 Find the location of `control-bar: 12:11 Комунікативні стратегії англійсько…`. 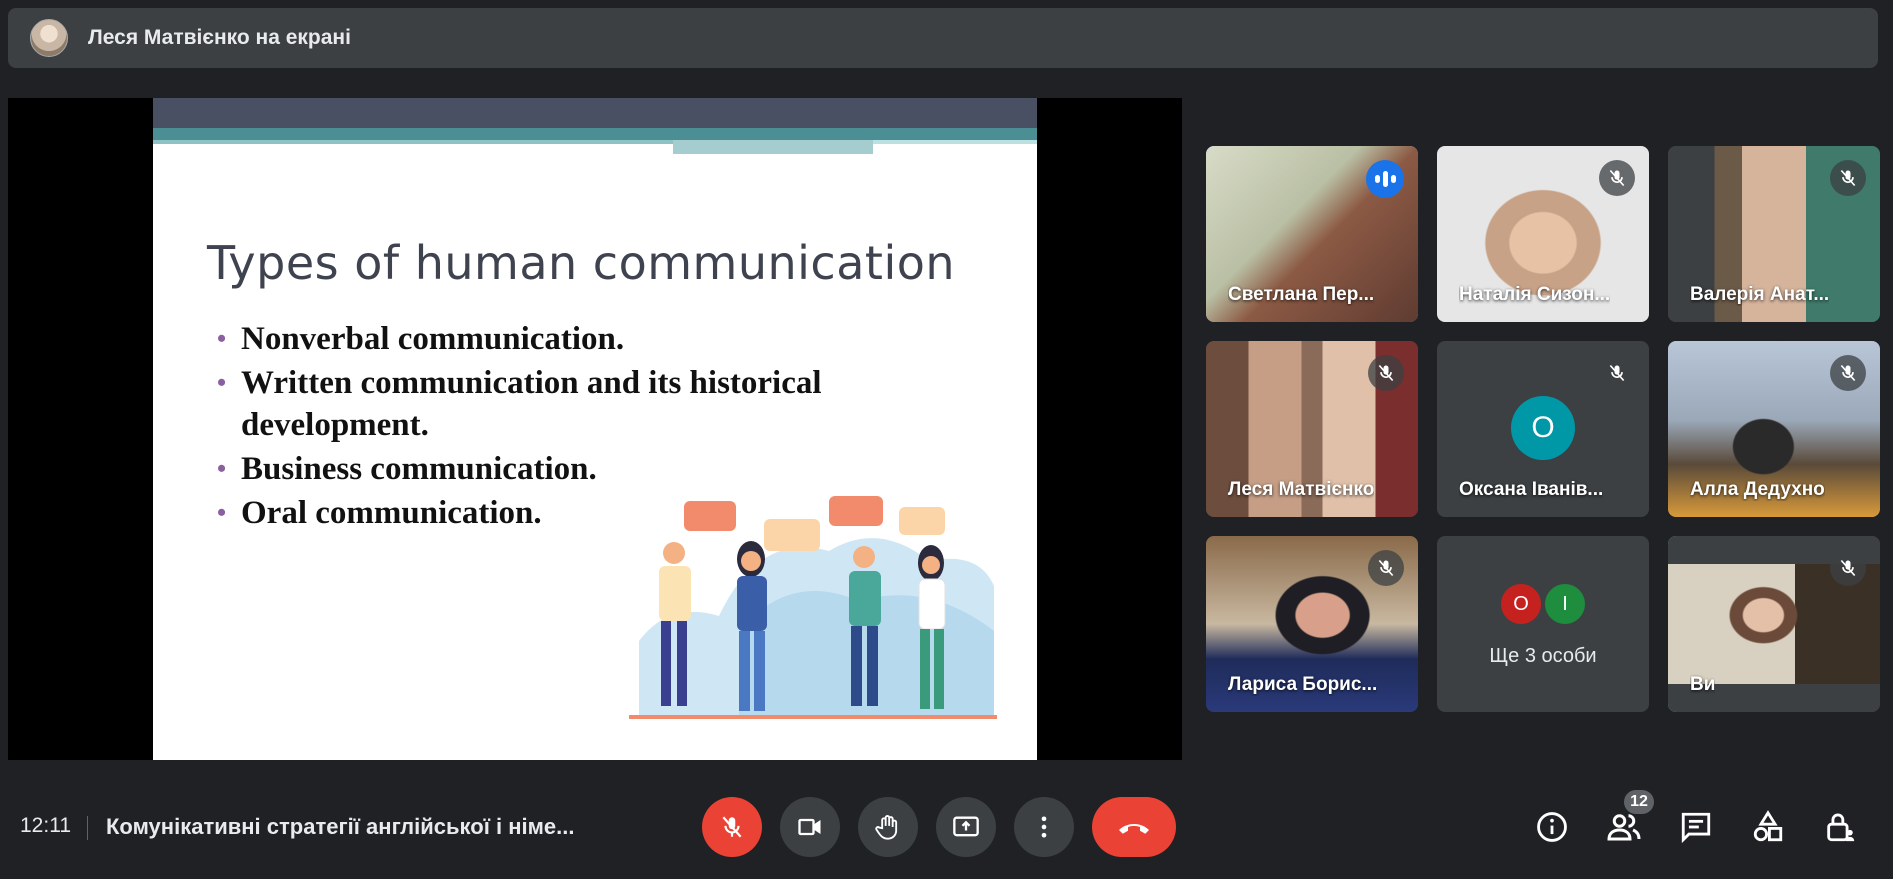

control-bar: 12:11 Комунікативні стратегії англійсько… is located at coordinates (946, 827).